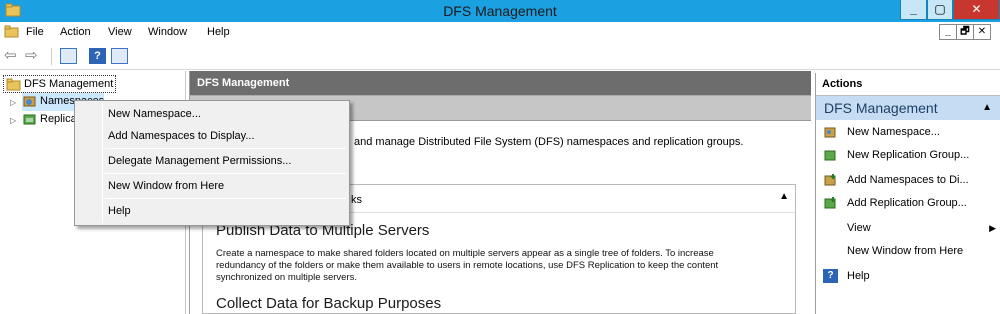 Image resolution: width=1000 pixels, height=314 pixels. I want to click on section-title-collect: Collect Data for Backup Purposes, so click(329, 303).